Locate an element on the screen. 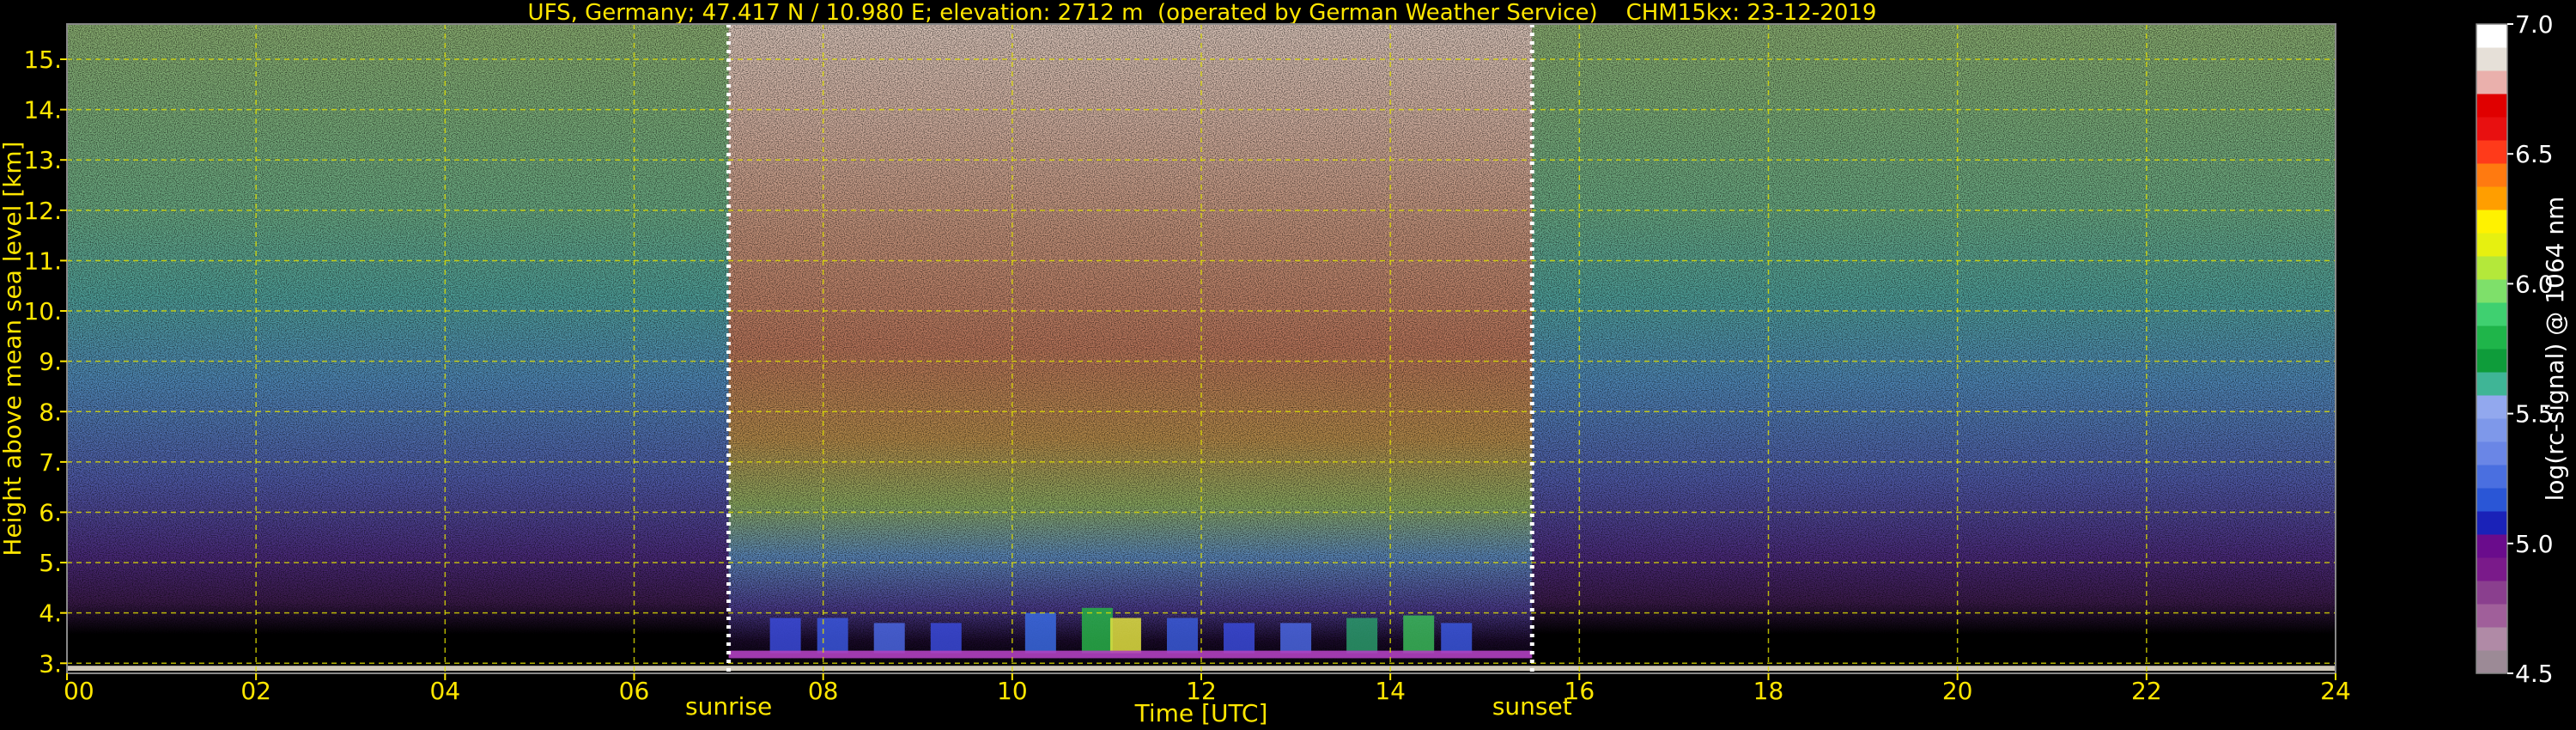  x-tick-label: 06 is located at coordinates (634, 691).